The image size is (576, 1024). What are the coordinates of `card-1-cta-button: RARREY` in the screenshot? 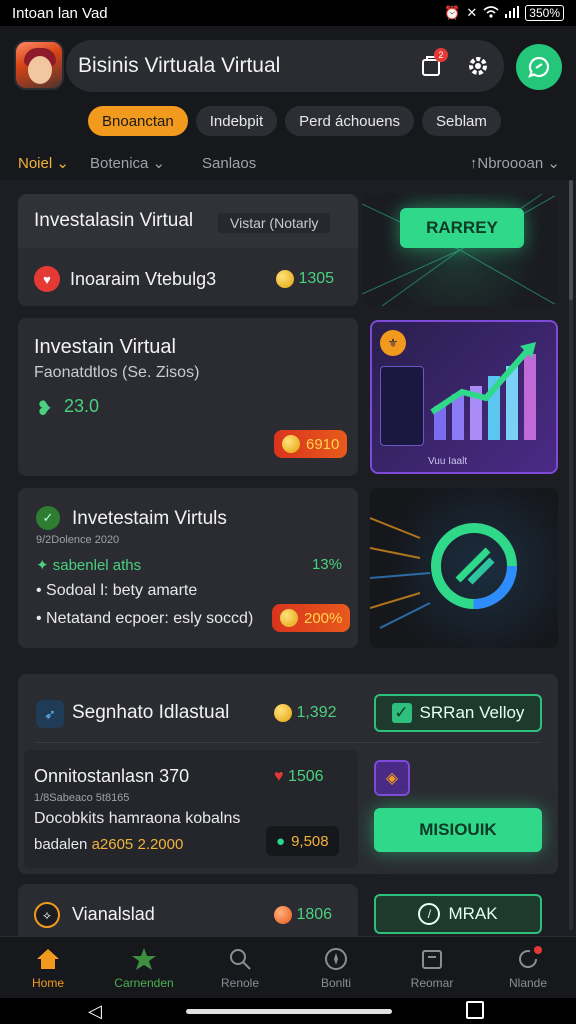 It's located at (462, 228).